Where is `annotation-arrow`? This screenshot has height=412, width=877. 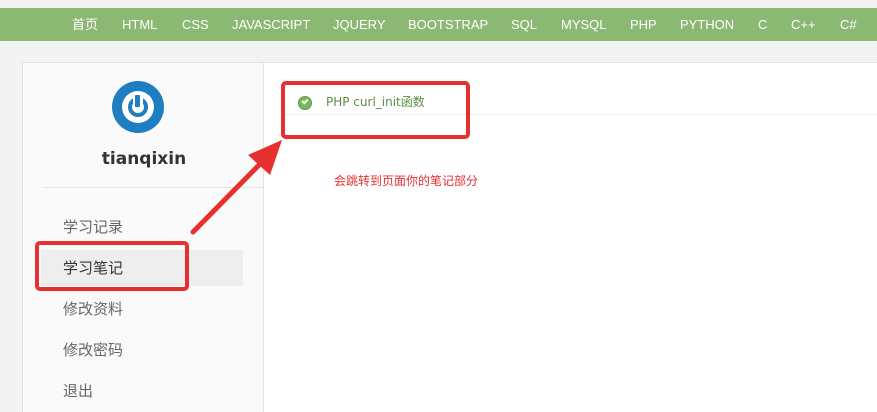
annotation-arrow is located at coordinates (236, 187).